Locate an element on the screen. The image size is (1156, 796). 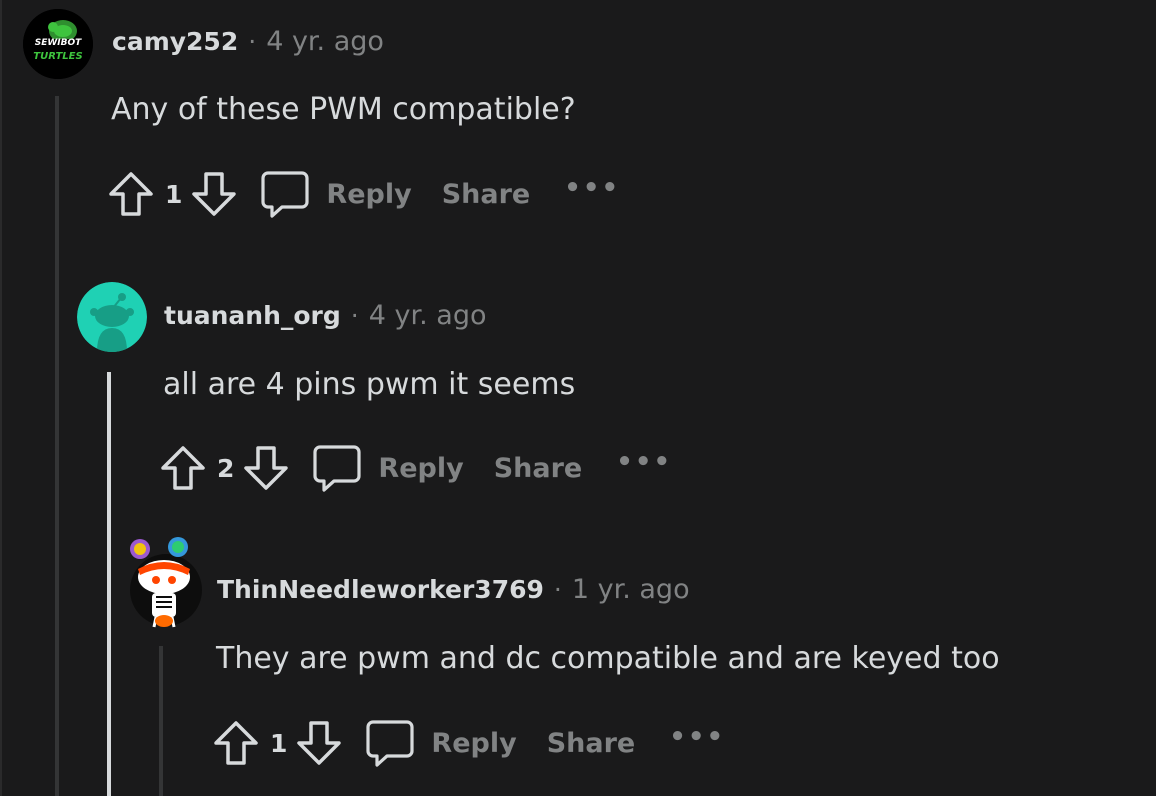
comment-actions: 2 Reply Share ••• is located at coordinates (415, 468).